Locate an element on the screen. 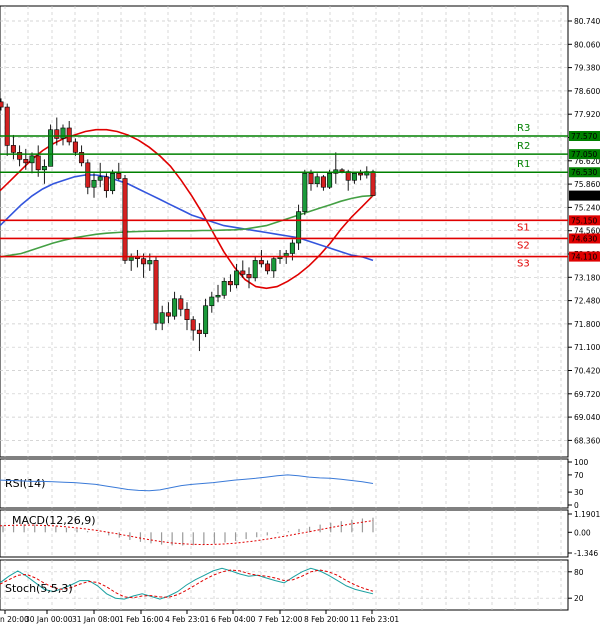  rsi-tick-label: 70 is located at coordinates (579, 475).